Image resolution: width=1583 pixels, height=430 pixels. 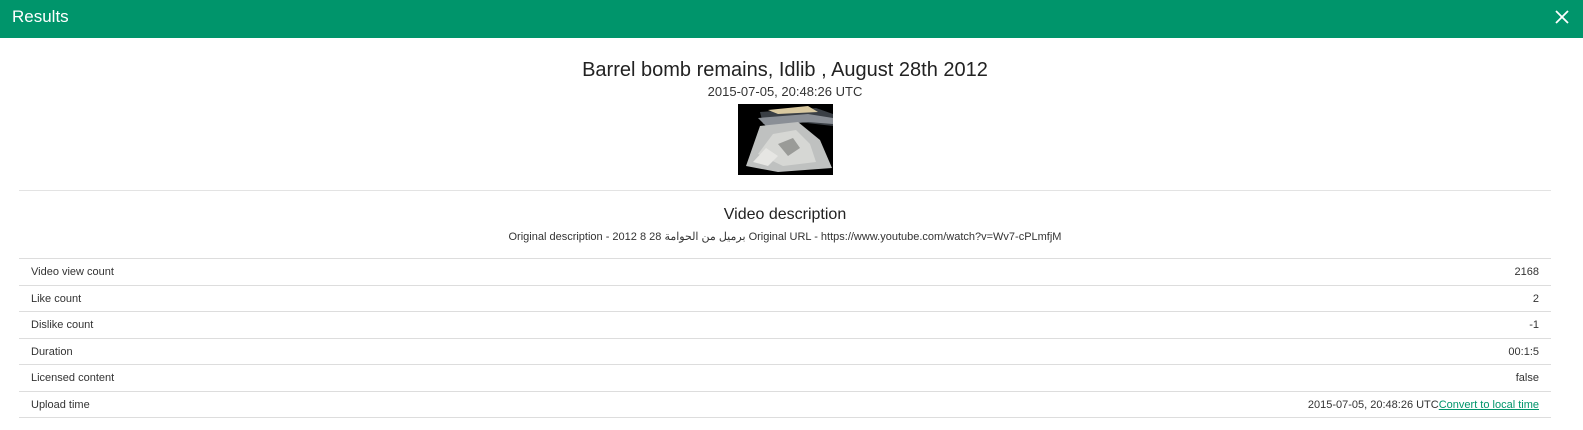 I want to click on stat-row-duration: Duration 00:1:5, so click(x=785, y=352).